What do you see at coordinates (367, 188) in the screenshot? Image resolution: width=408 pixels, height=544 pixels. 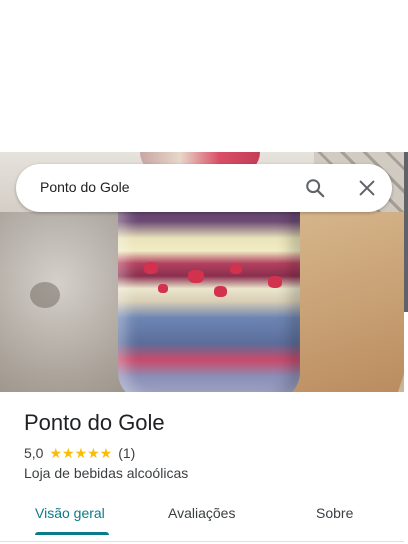 I see `close-icon` at bounding box center [367, 188].